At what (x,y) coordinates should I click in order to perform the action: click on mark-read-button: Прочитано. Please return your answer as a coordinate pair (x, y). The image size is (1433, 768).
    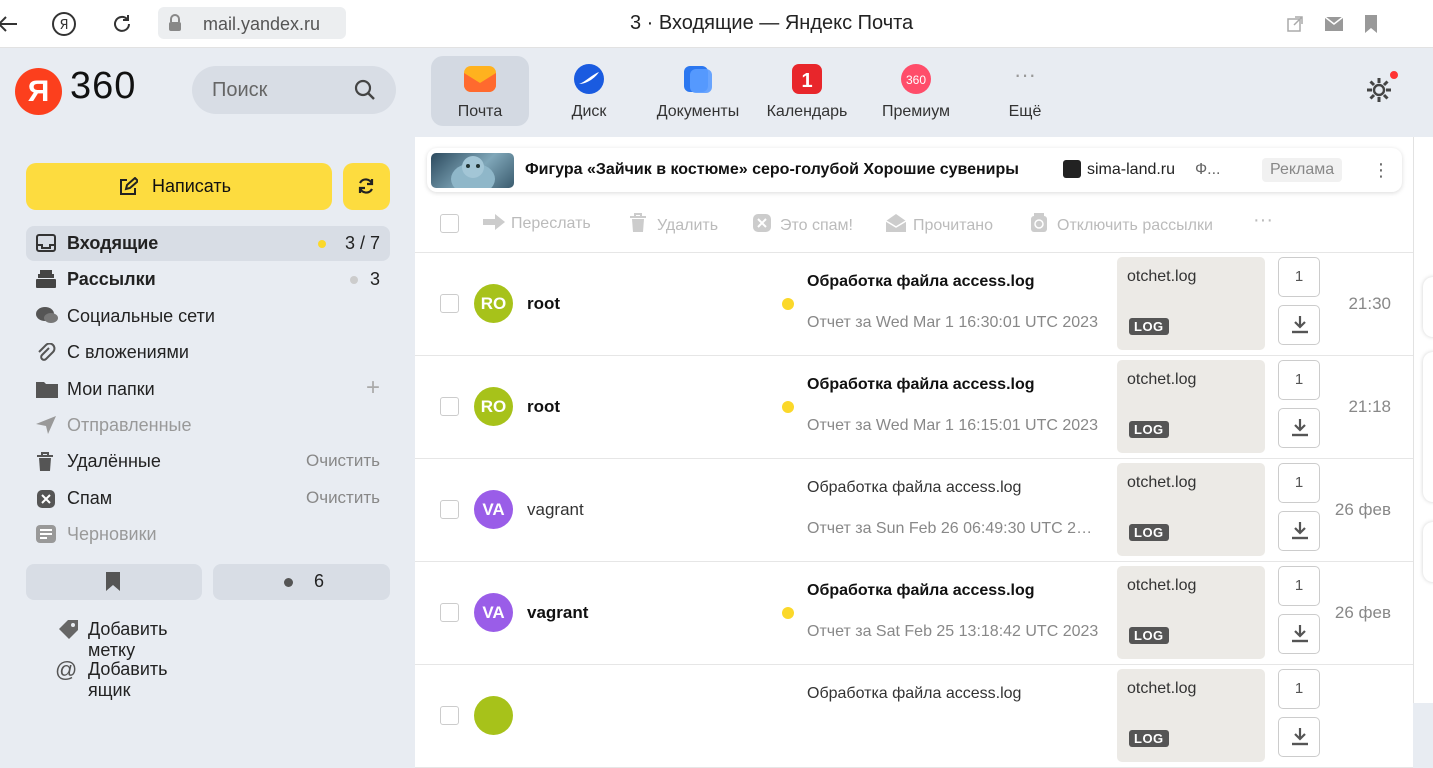
    Looking at the image, I should click on (939, 224).